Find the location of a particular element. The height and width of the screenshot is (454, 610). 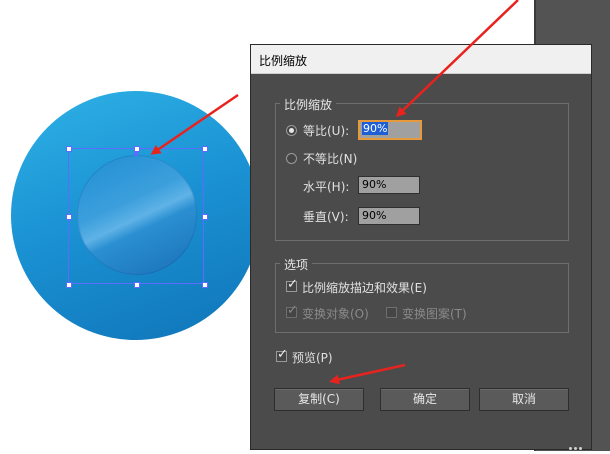

handle-middle-left is located at coordinates (69, 217).